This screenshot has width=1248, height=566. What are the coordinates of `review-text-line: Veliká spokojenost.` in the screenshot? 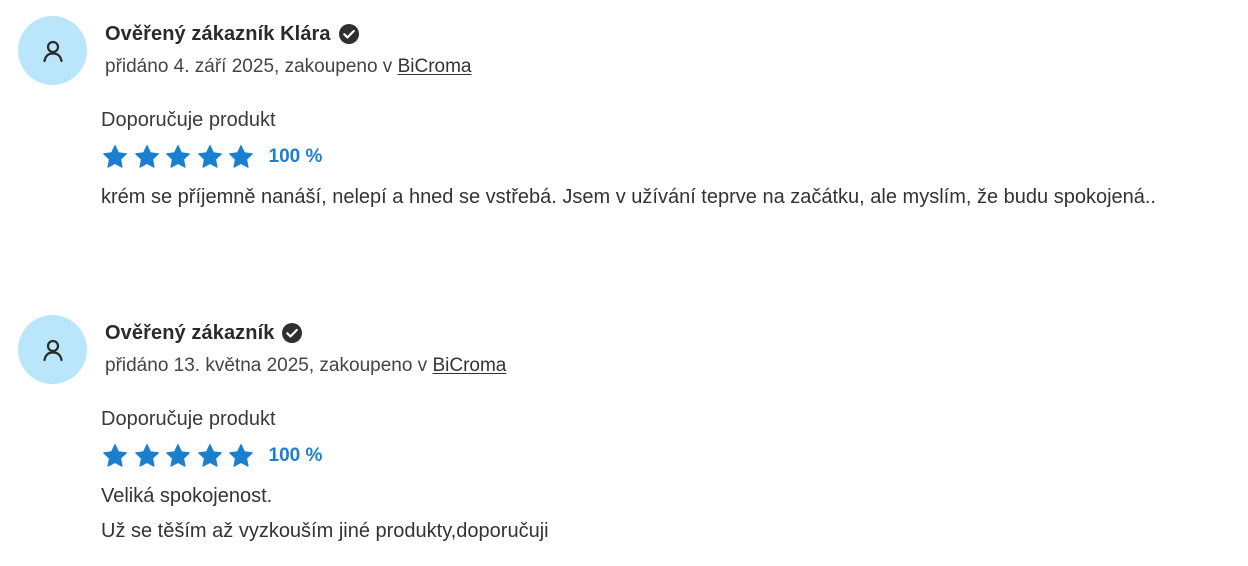 It's located at (187, 496).